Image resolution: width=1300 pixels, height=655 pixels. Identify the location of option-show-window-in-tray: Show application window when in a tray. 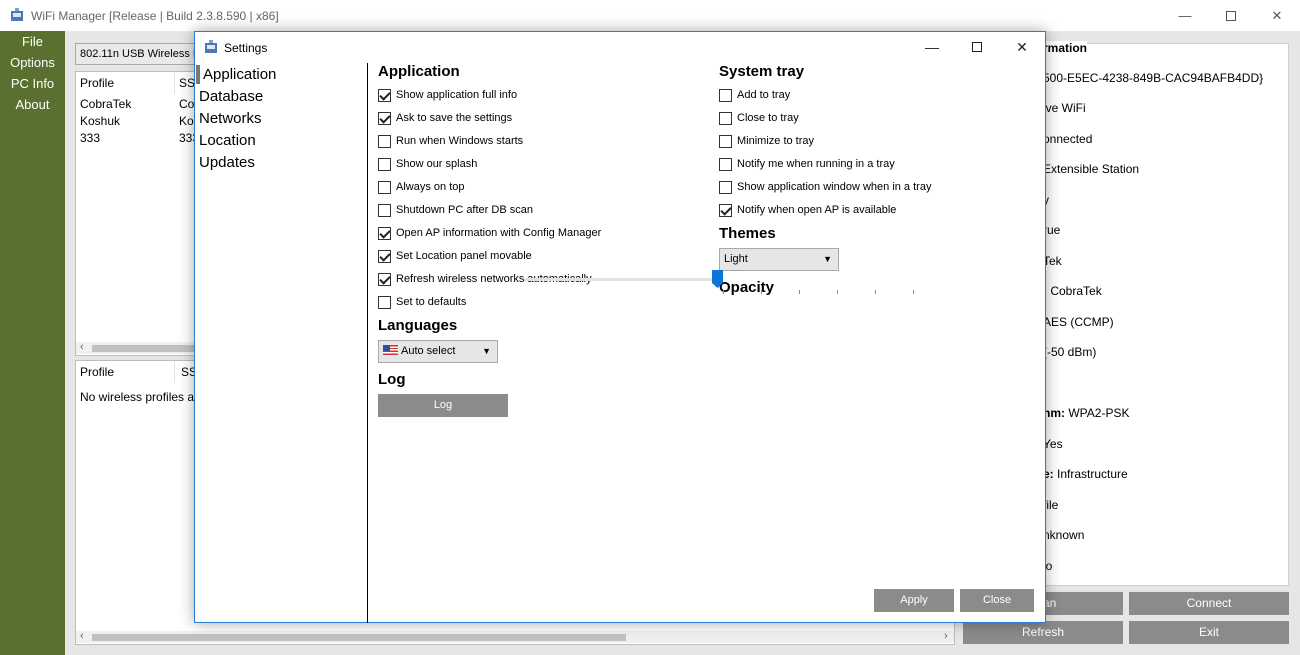
(825, 187).